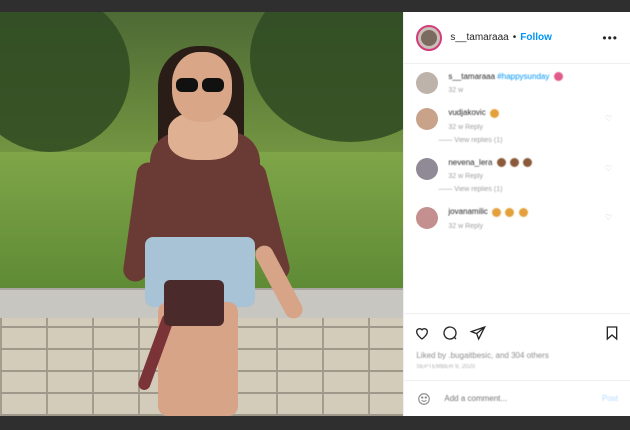 This screenshot has width=630, height=430. What do you see at coordinates (558, 77) in the screenshot?
I see `heart-emoji-icon` at bounding box center [558, 77].